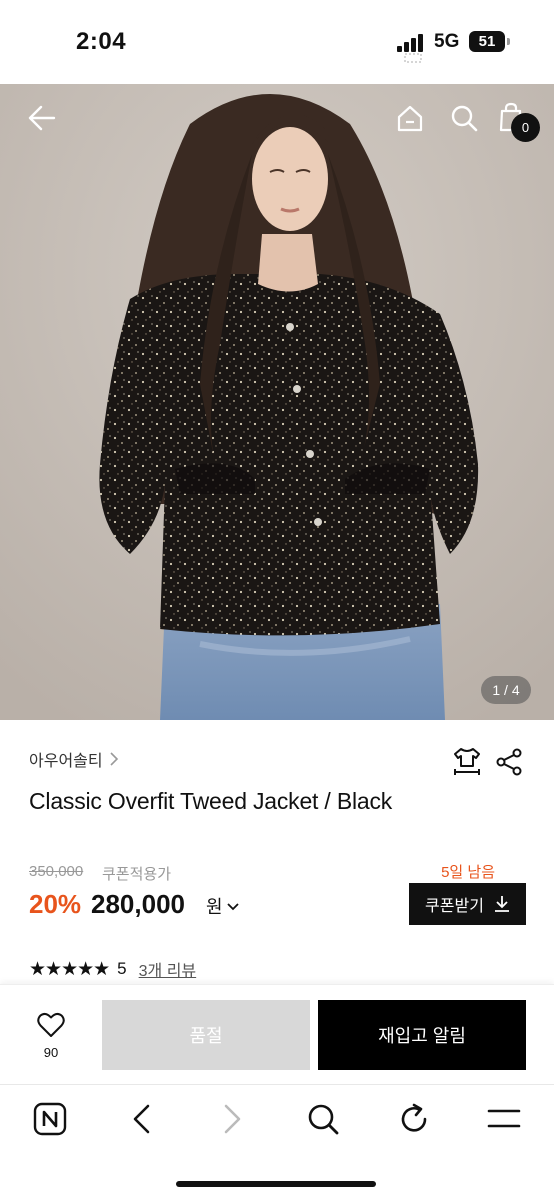  Describe the element at coordinates (464, 118) in the screenshot. I see `search-icon` at that location.